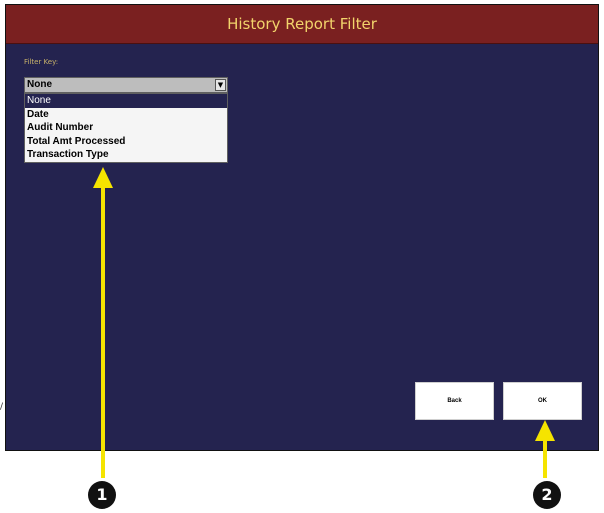  What do you see at coordinates (542, 401) in the screenshot?
I see `ok-button: OK` at bounding box center [542, 401].